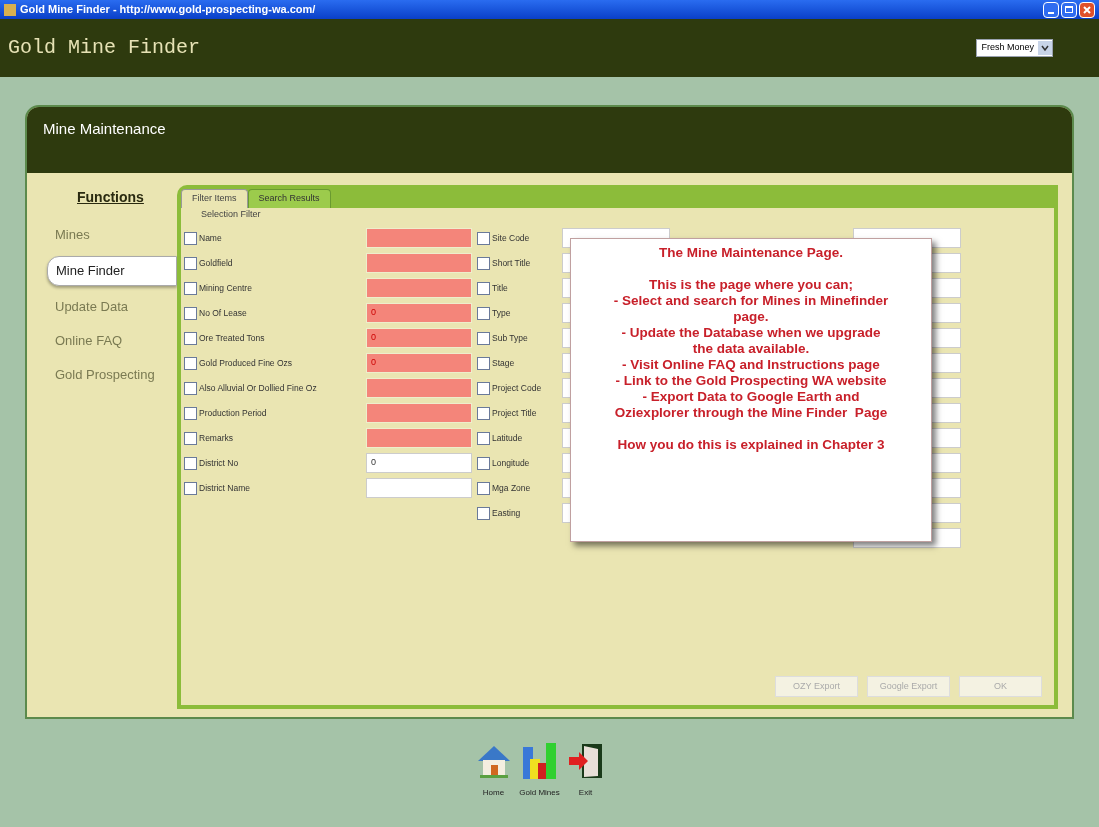 The image size is (1099, 827). What do you see at coordinates (233, 413) in the screenshot?
I see `checkbox-label: Production Period` at bounding box center [233, 413].